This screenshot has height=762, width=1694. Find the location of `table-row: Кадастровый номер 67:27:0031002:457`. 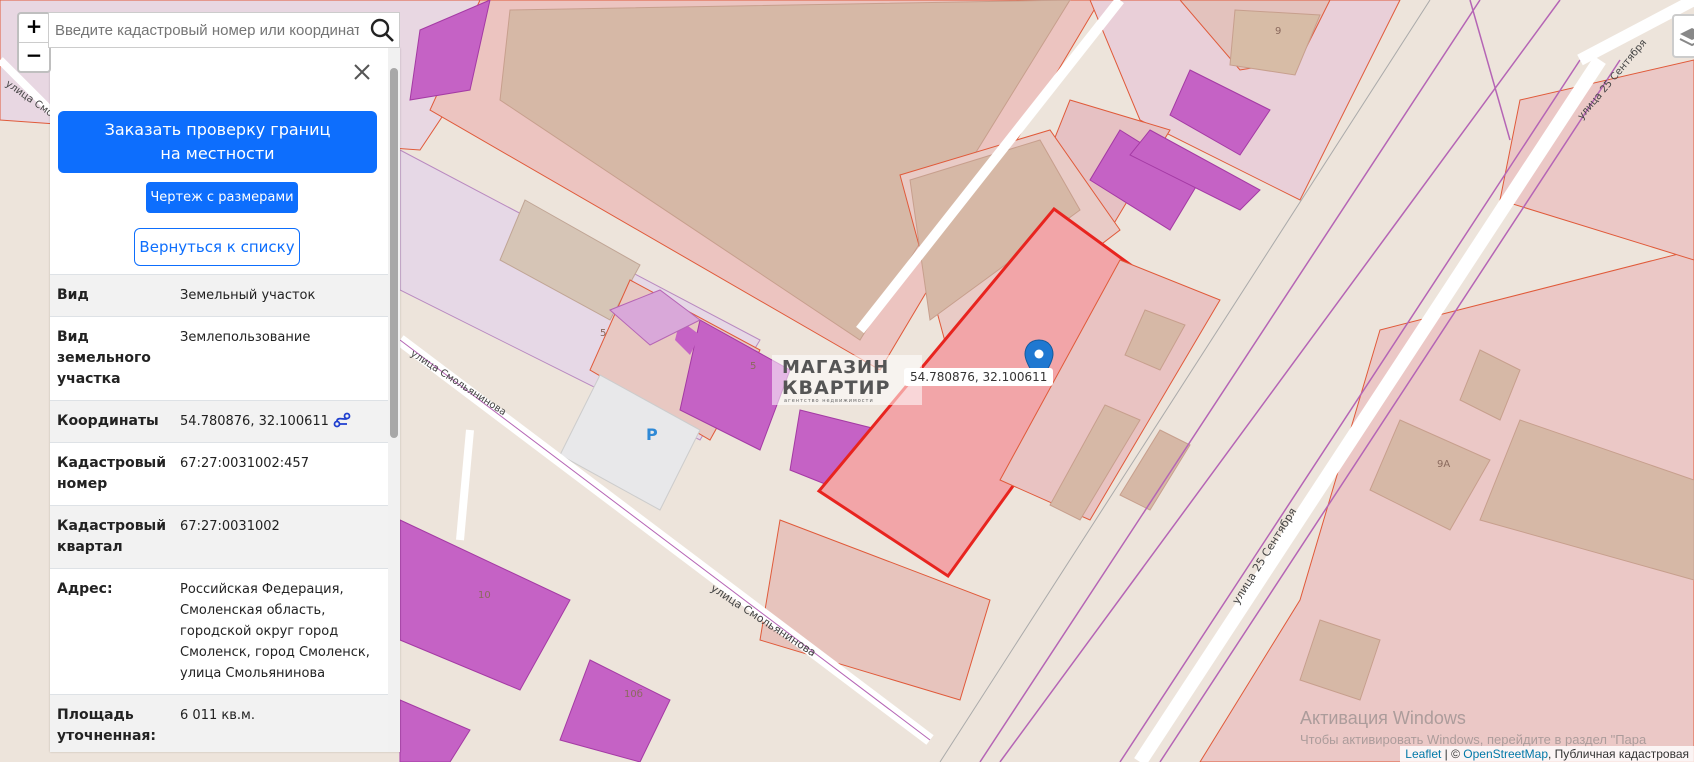

table-row: Кадастровый номер 67:27:0031002:457 is located at coordinates (219, 474).